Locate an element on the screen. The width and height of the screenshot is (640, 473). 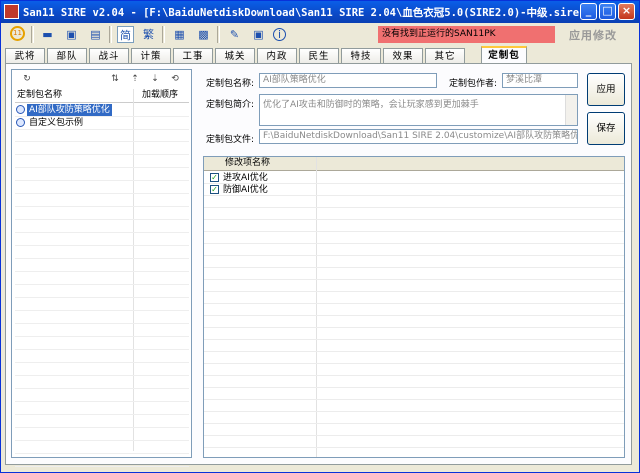
tab-xiaoguo: 效果 is located at coordinates (403, 56).